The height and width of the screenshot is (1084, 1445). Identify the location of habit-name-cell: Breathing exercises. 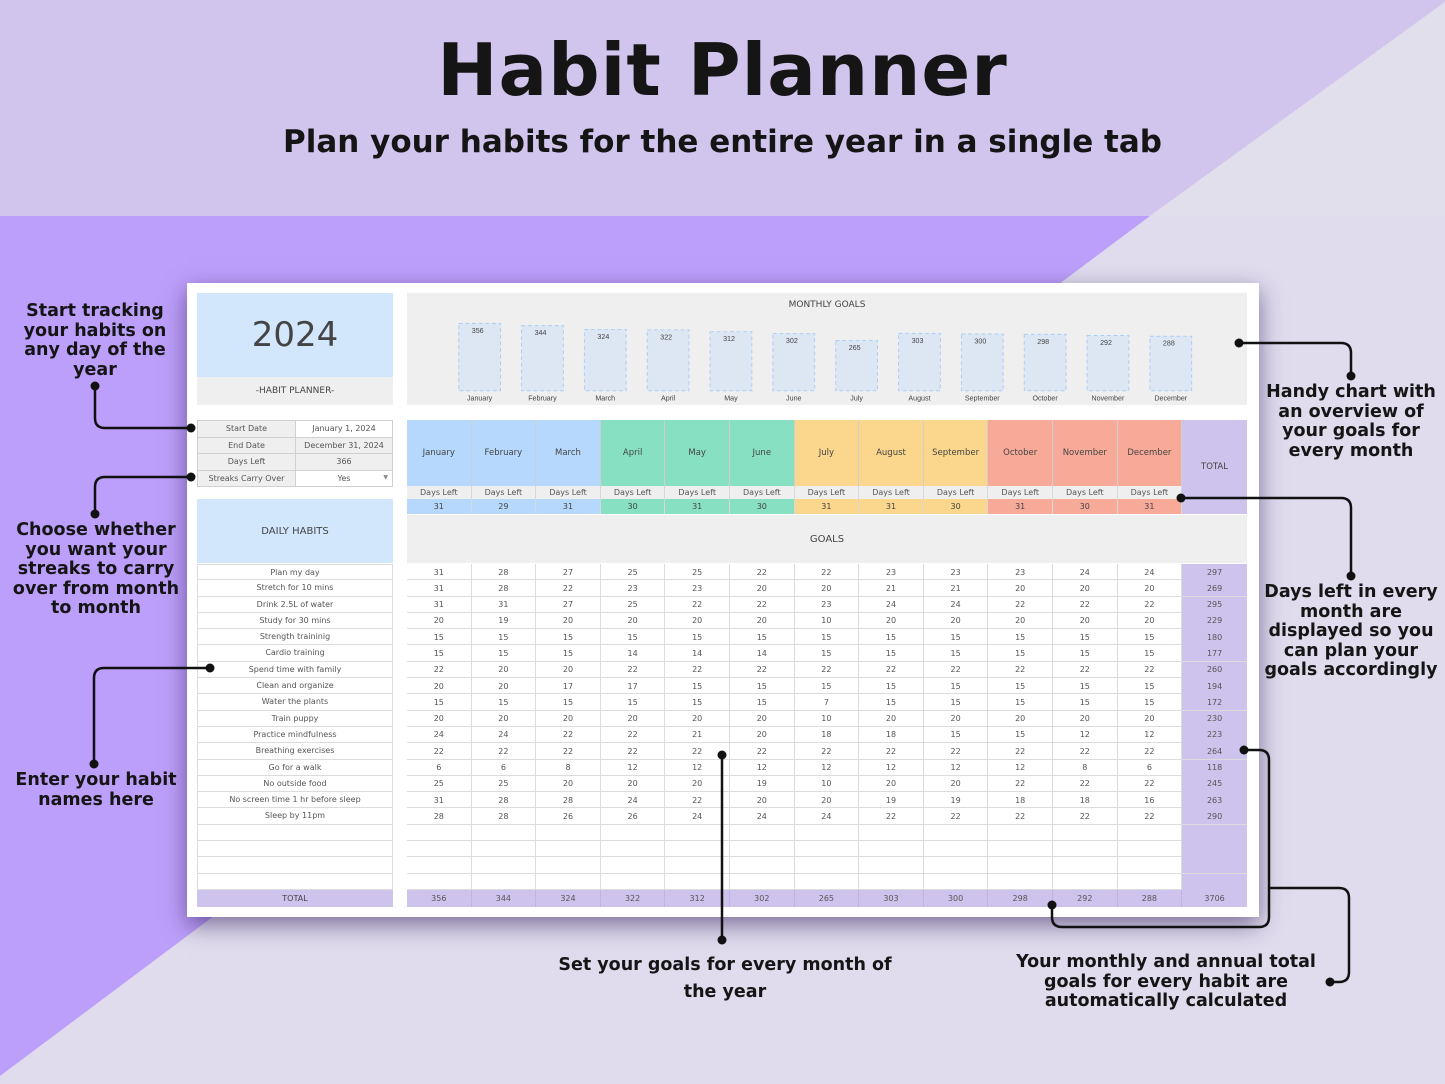
(295, 751).